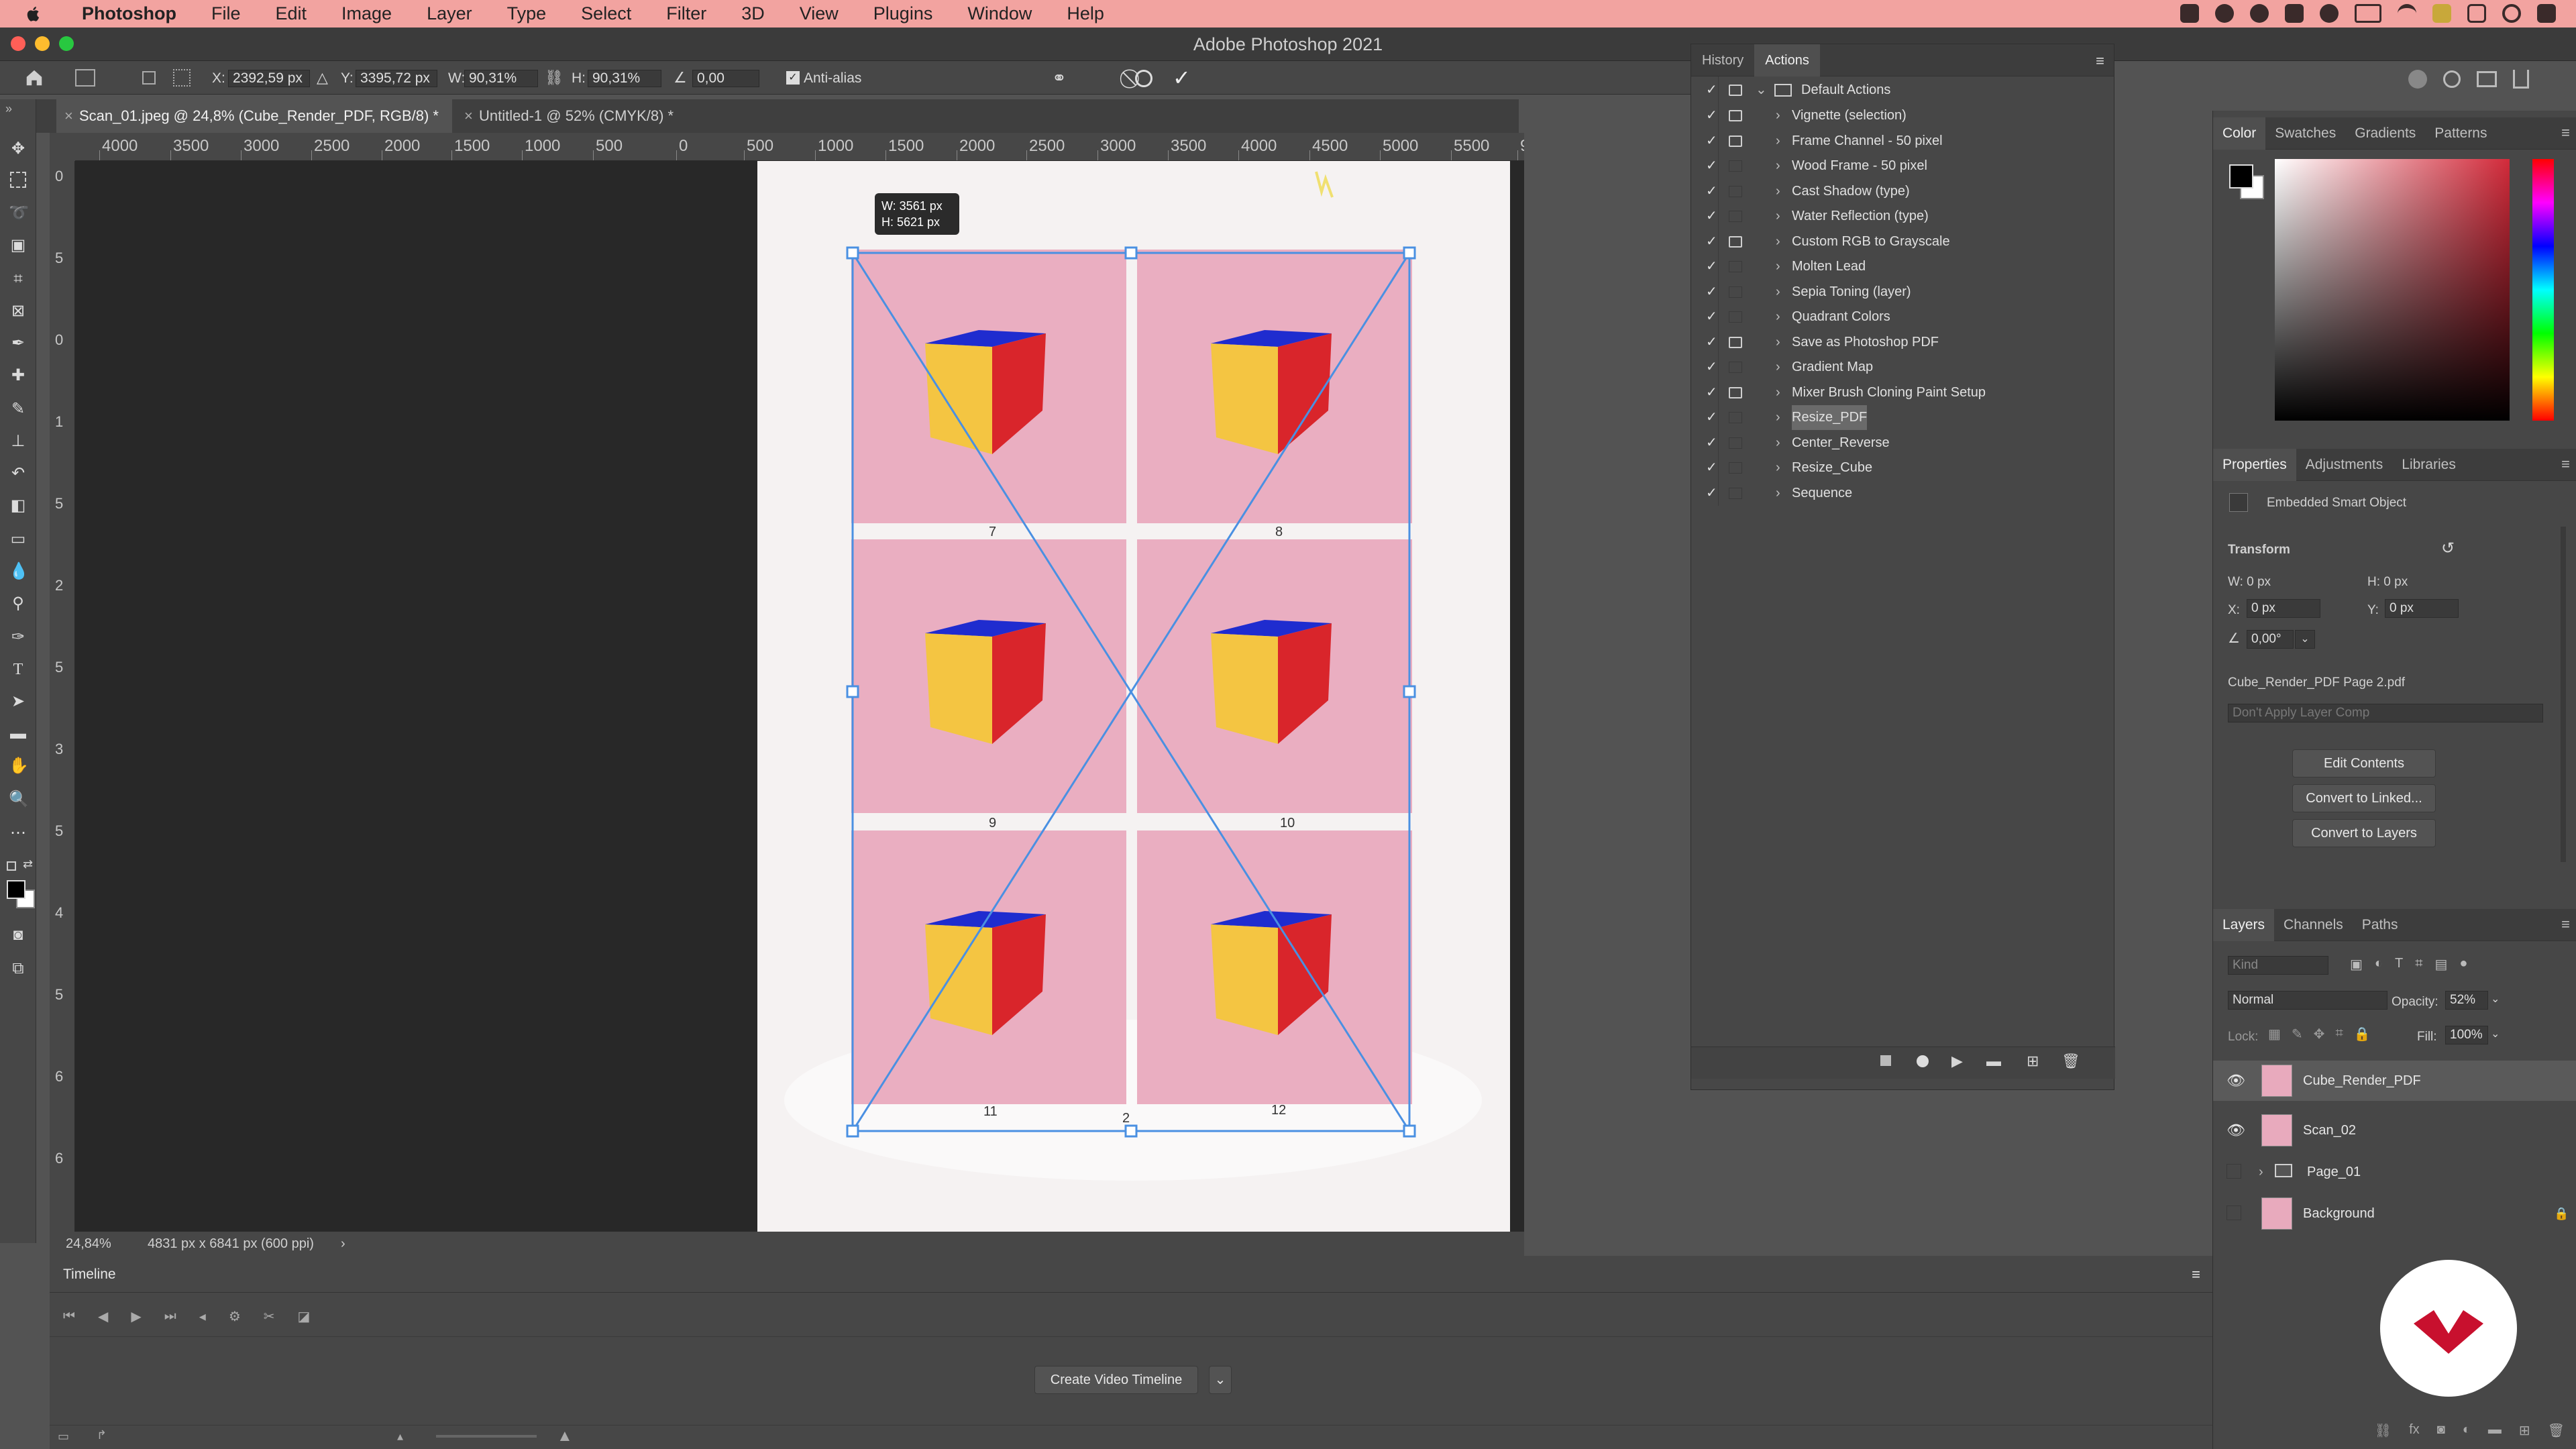 This screenshot has height=1449, width=2576. What do you see at coordinates (2561, 1213) in the screenshot?
I see `lock-icon: 🔒` at bounding box center [2561, 1213].